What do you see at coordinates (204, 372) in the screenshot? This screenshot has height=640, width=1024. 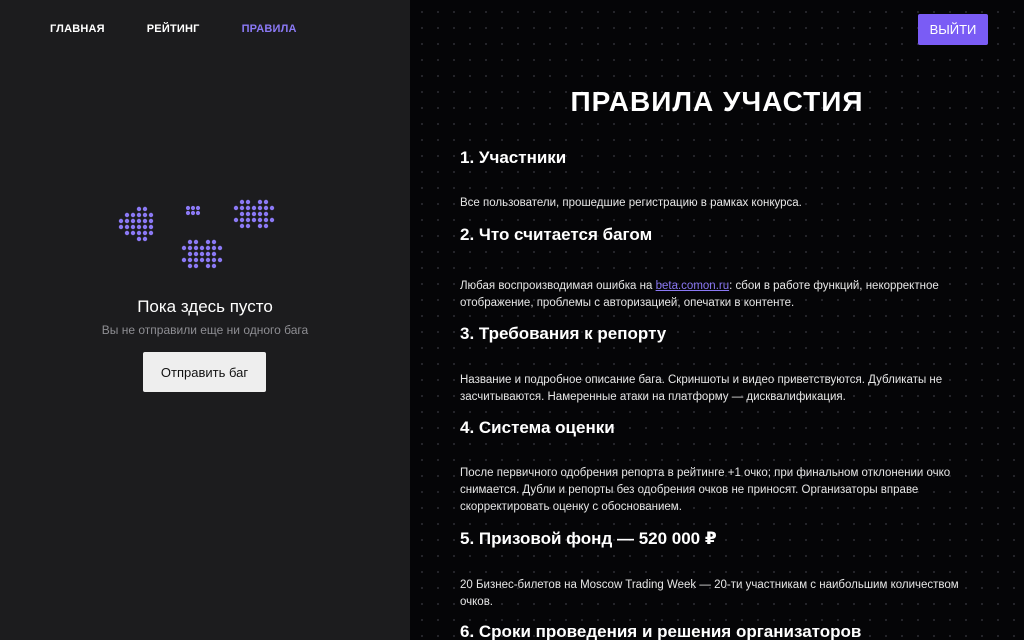 I see `send-bug-button: Отправить баг` at bounding box center [204, 372].